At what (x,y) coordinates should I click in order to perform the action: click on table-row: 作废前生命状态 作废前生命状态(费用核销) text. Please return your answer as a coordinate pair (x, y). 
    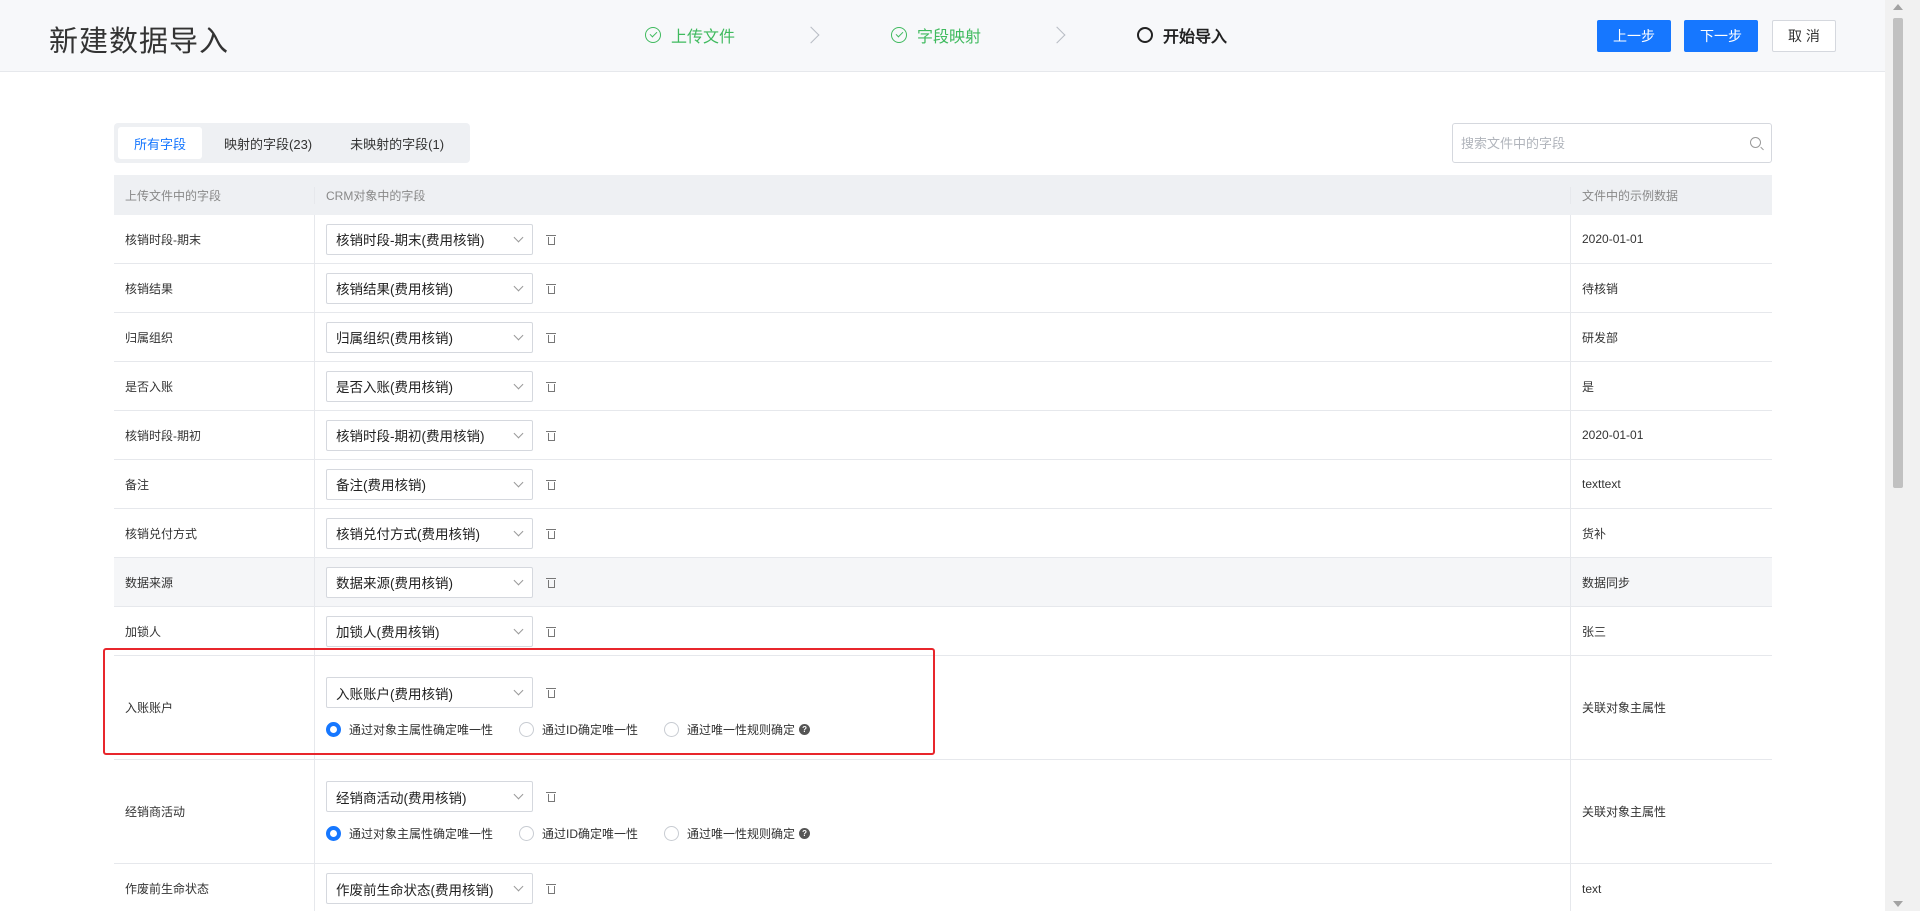
    Looking at the image, I should click on (943, 887).